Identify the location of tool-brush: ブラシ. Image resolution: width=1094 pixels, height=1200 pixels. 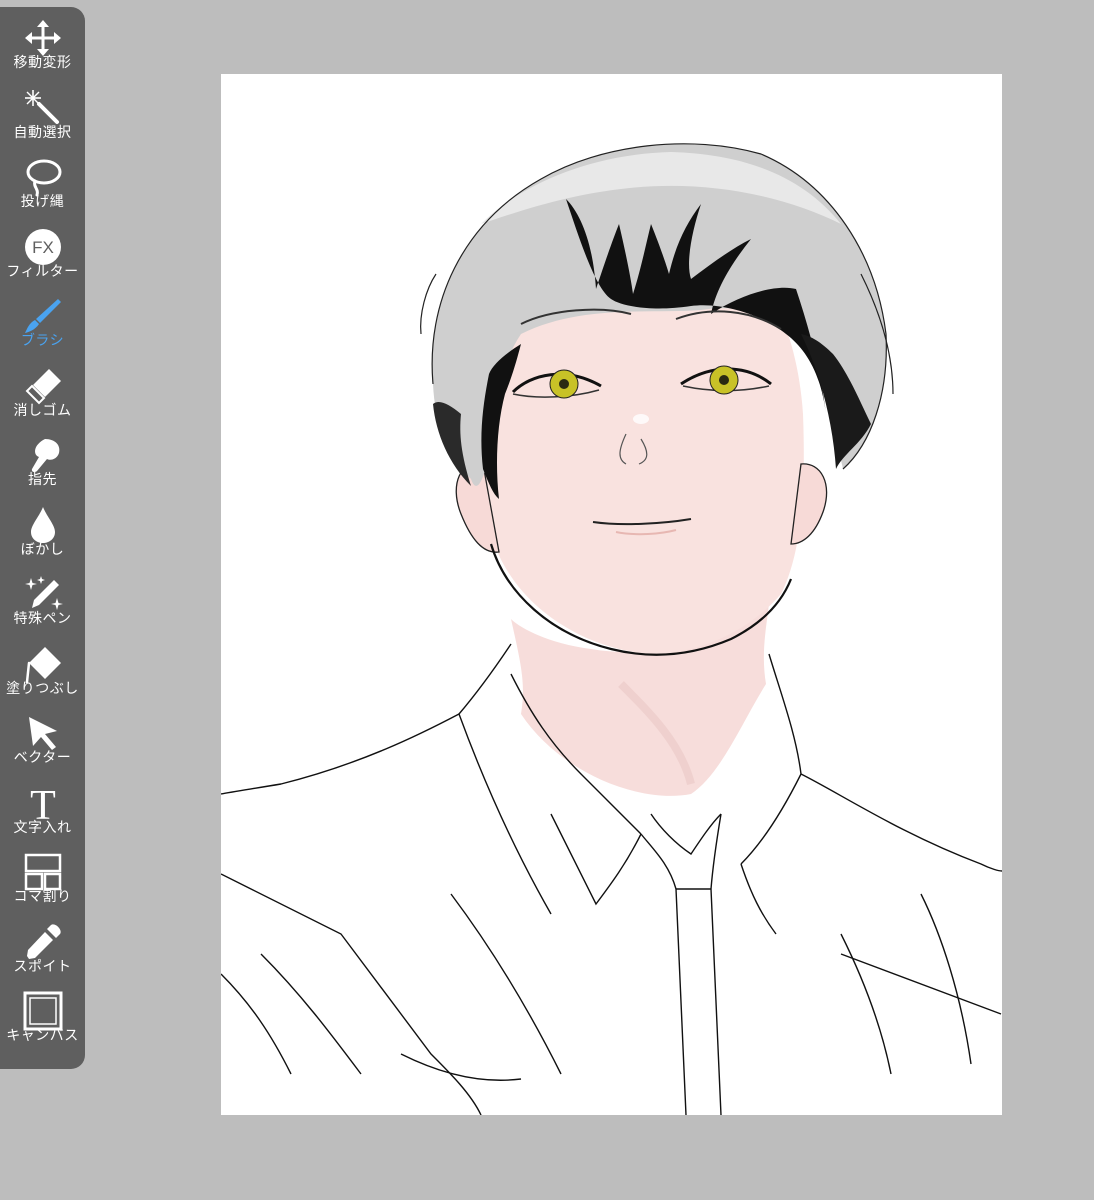
(42, 322).